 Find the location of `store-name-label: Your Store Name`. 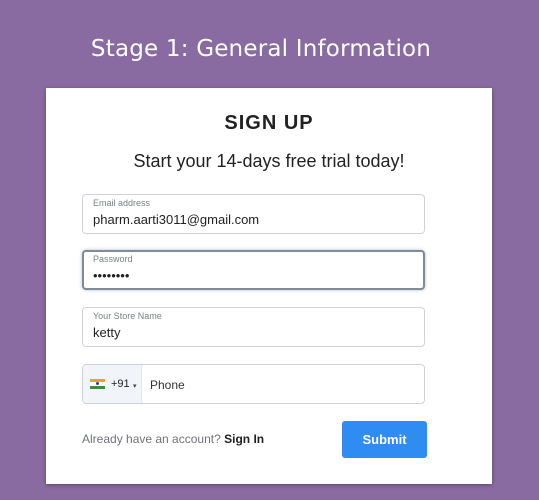

store-name-label: Your Store Name is located at coordinates (127, 316).